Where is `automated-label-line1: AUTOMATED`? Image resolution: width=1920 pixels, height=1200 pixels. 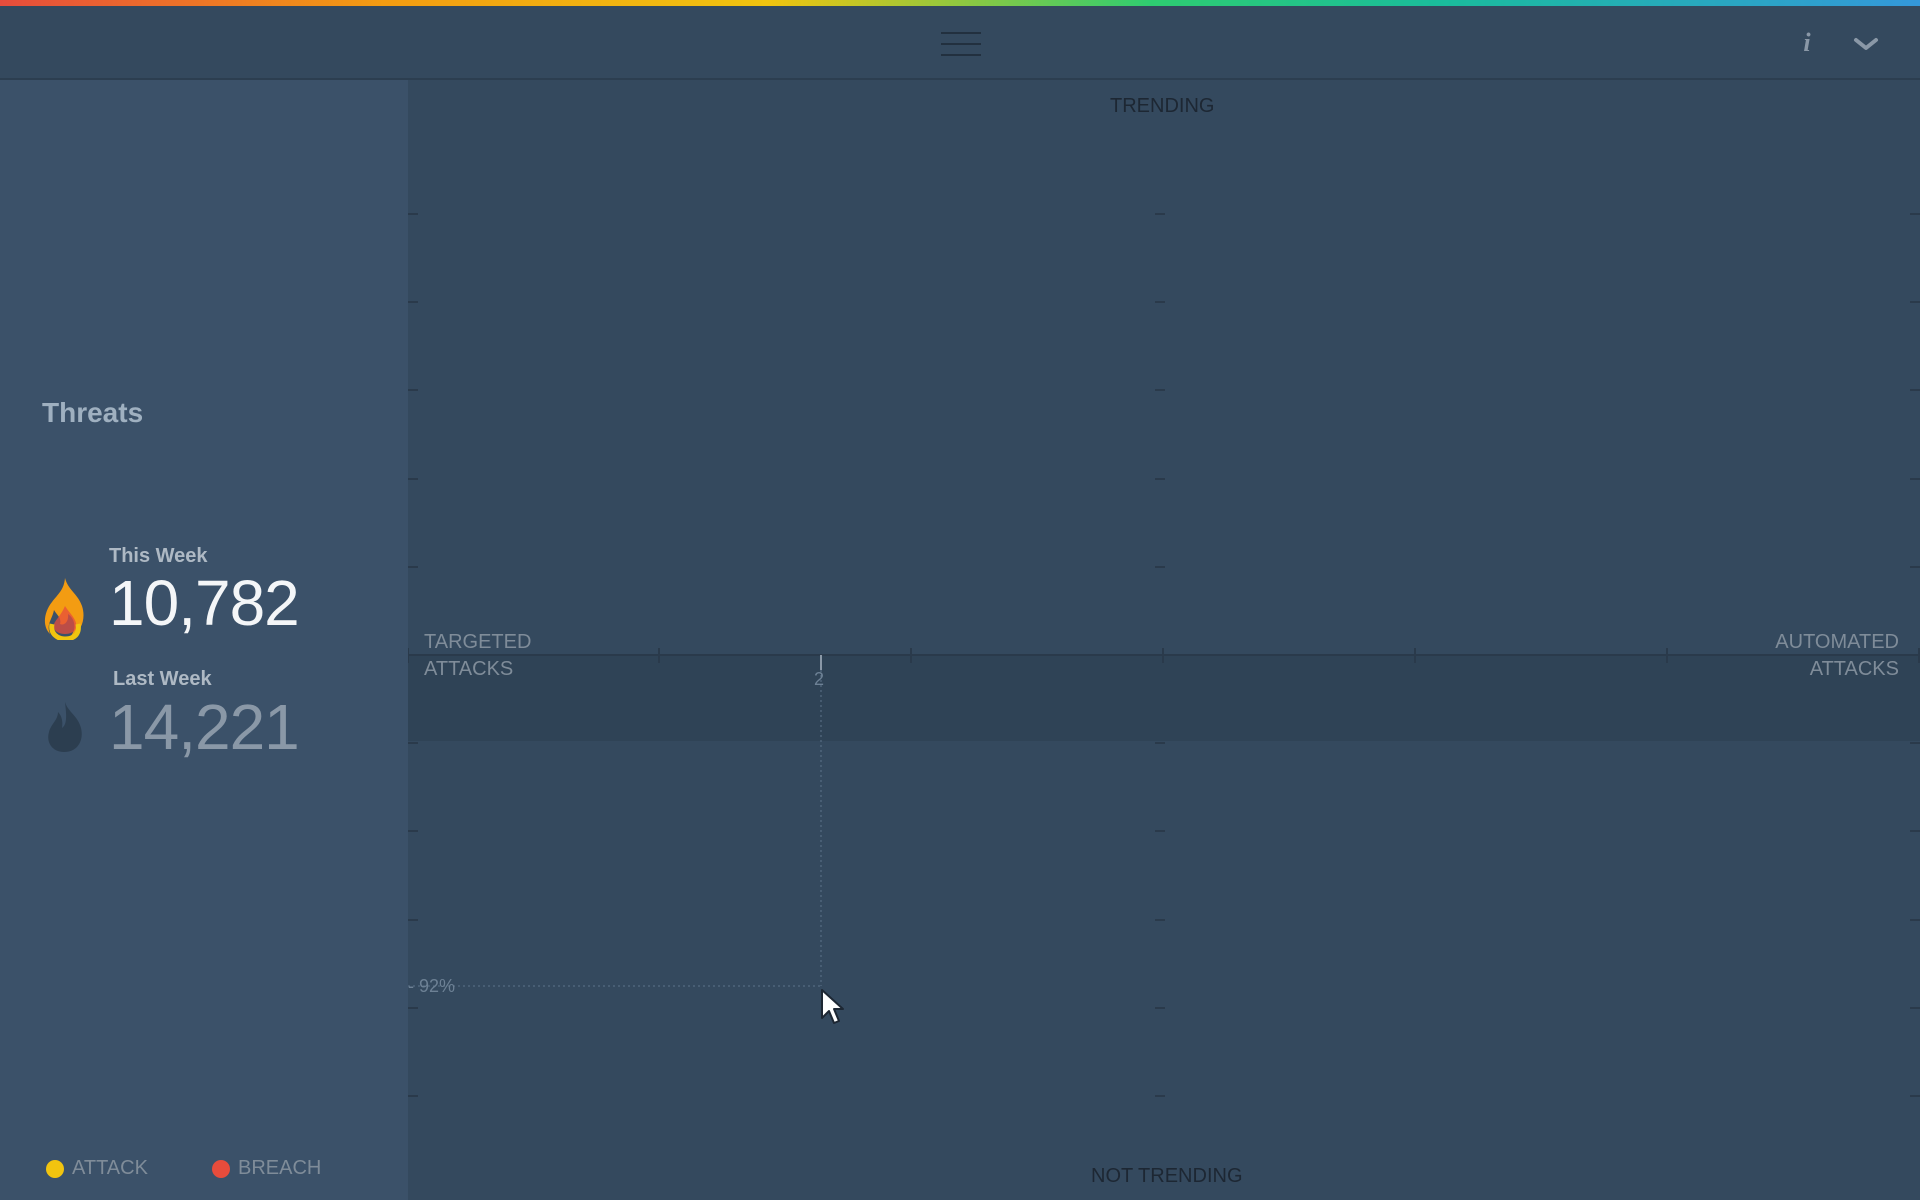 automated-label-line1: AUTOMATED is located at coordinates (1837, 642).